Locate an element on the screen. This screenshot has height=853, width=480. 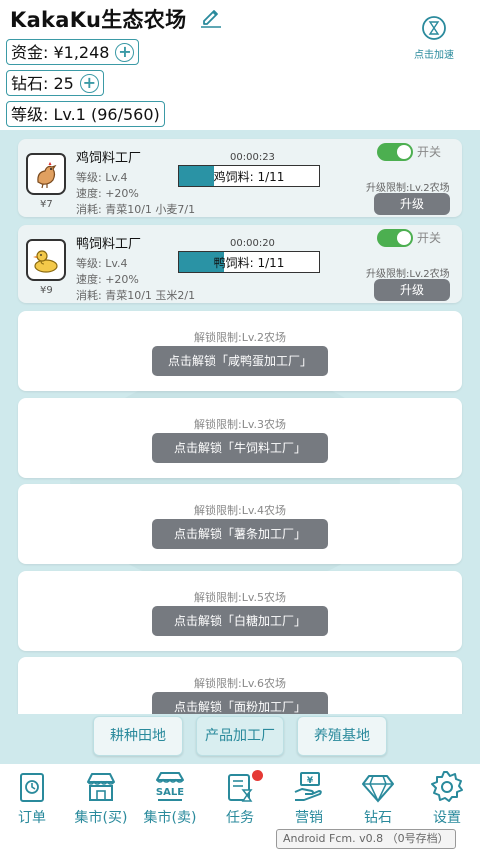
factory-consume: 消耗: 青菜10/1 小麦7/1 is located at coordinates (136, 209).